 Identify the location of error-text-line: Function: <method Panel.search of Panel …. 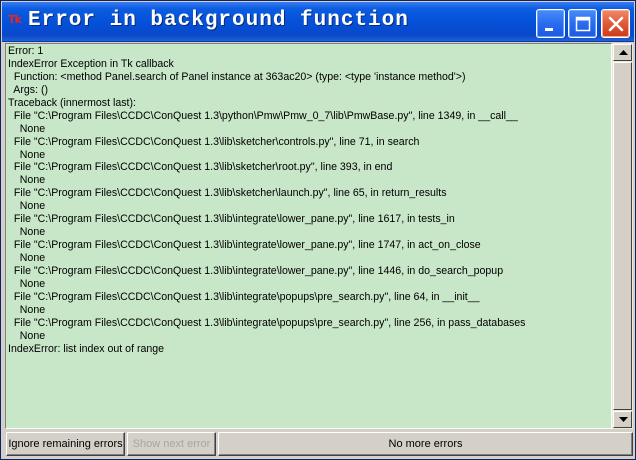
(237, 76).